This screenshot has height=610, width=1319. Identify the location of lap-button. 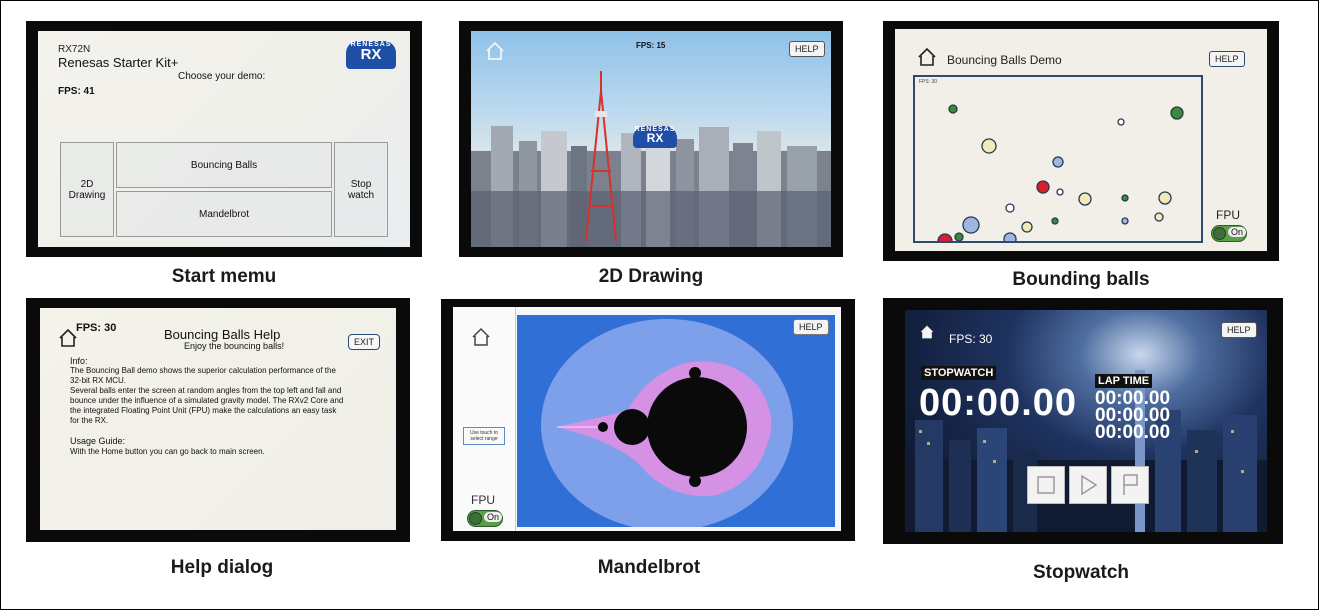
(1130, 485).